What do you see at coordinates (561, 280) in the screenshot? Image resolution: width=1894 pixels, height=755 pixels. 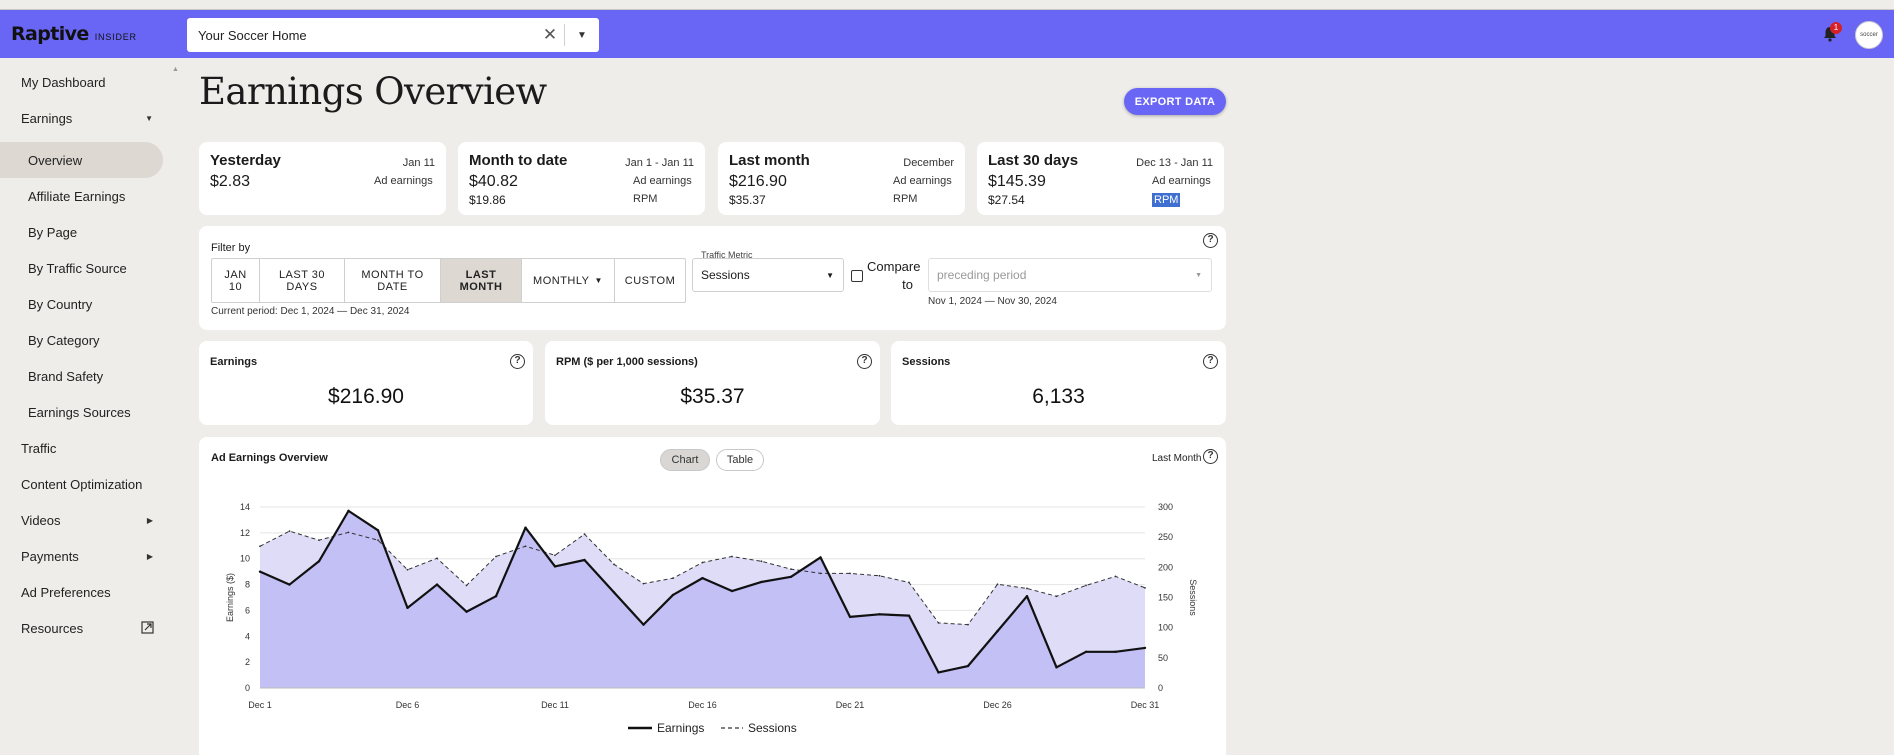 I see `monthly-label: MONTHLY` at bounding box center [561, 280].